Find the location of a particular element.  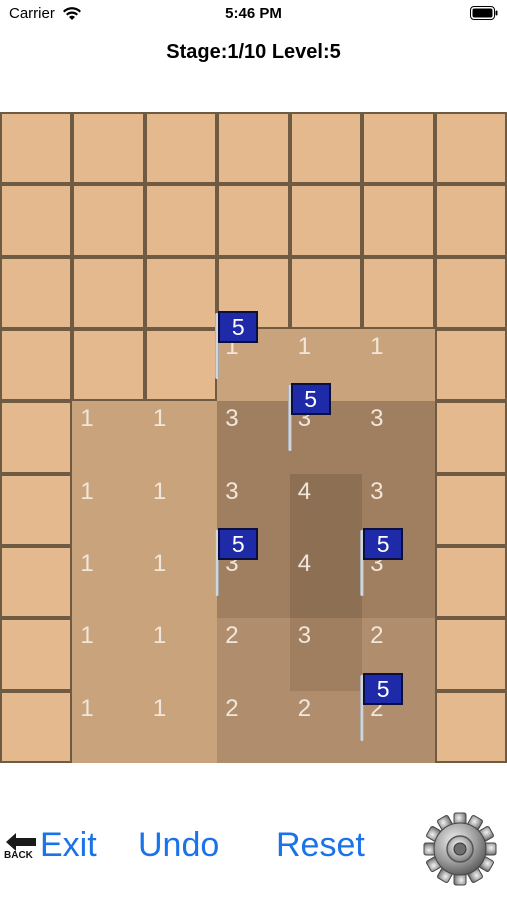

stage-level-title: Stage:1/10 Level:5 is located at coordinates (253, 52).